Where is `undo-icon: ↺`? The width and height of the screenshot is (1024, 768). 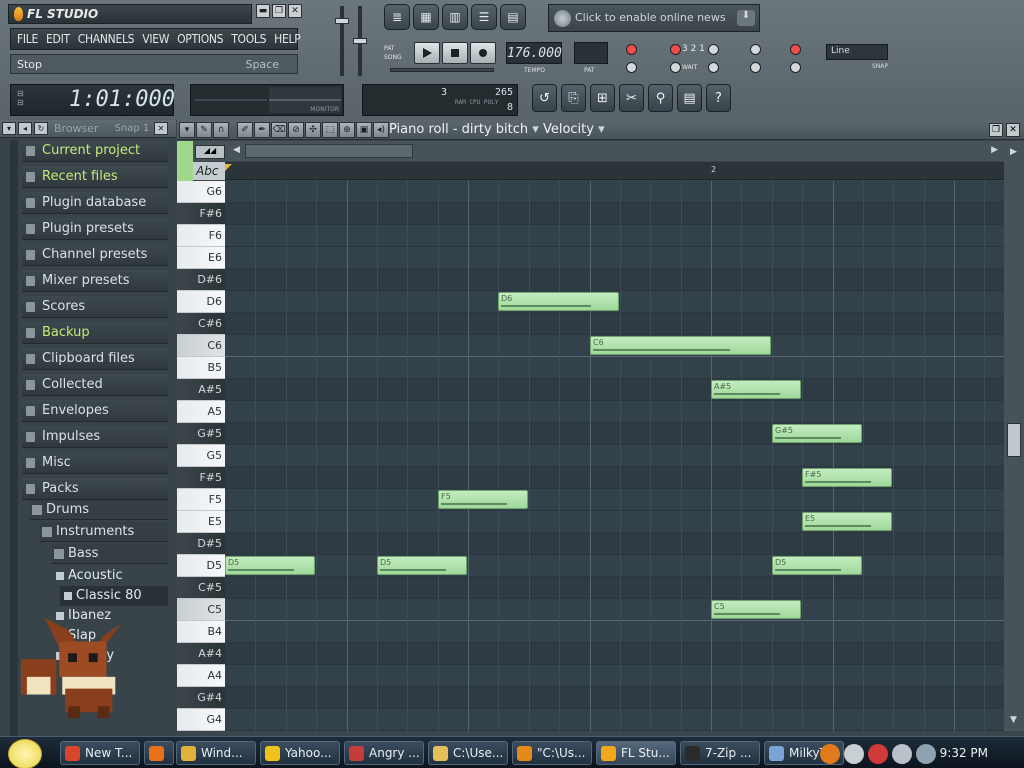 undo-icon: ↺ is located at coordinates (544, 98).